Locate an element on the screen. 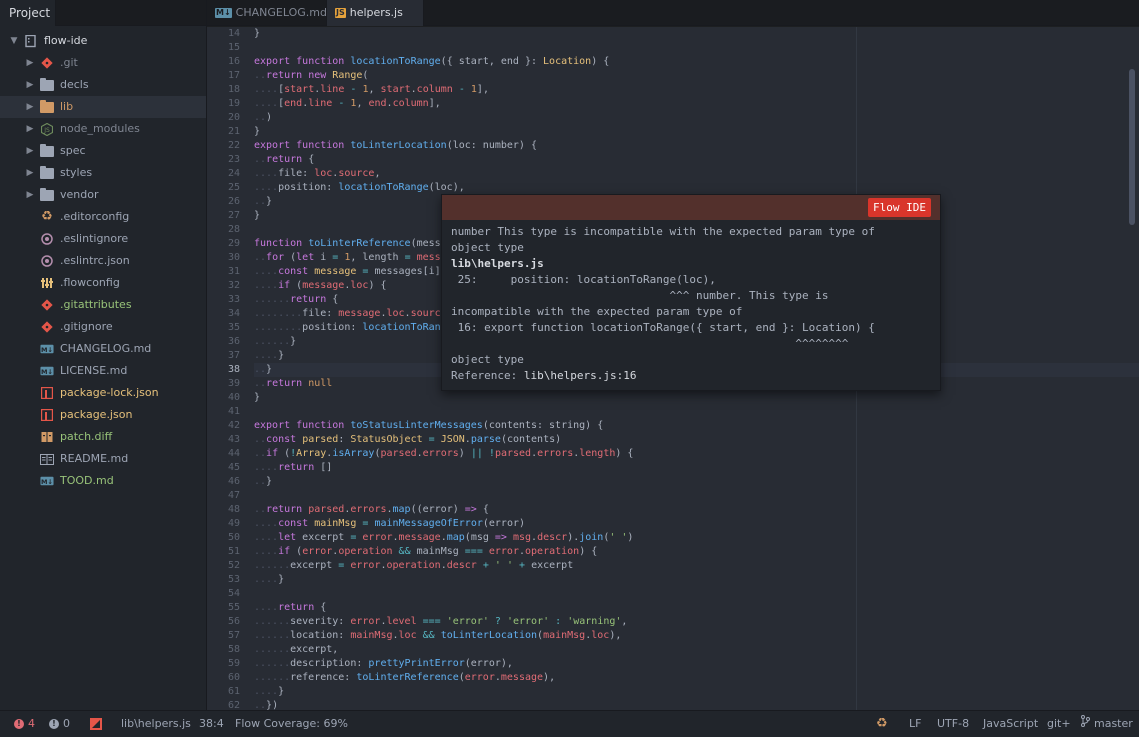 The width and height of the screenshot is (1139, 737). line-number: 16 is located at coordinates (223, 62).